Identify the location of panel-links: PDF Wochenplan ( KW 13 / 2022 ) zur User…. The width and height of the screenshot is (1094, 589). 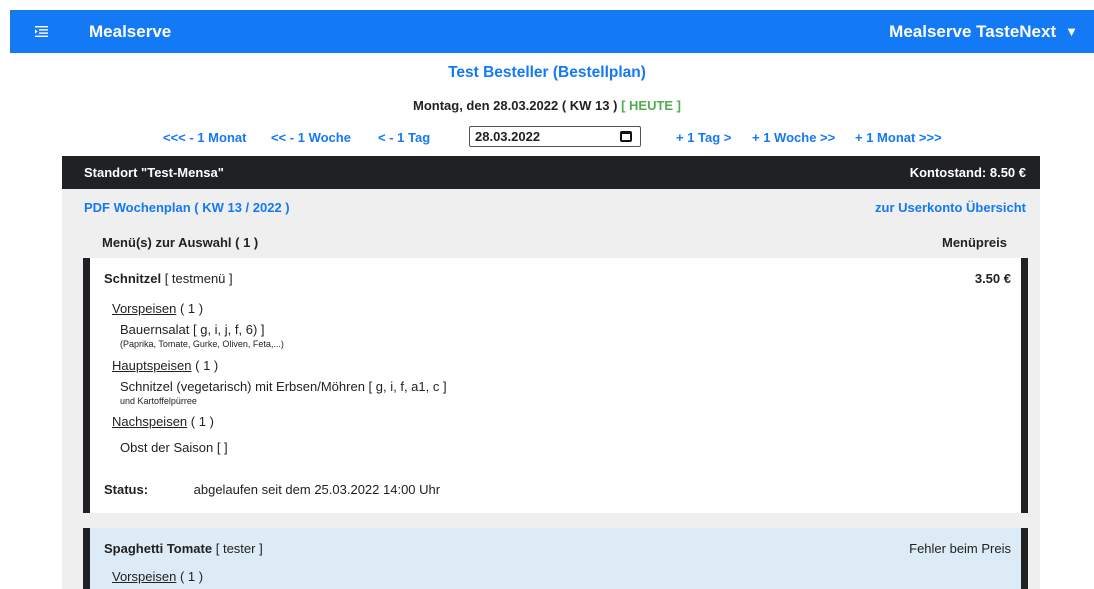
(551, 207).